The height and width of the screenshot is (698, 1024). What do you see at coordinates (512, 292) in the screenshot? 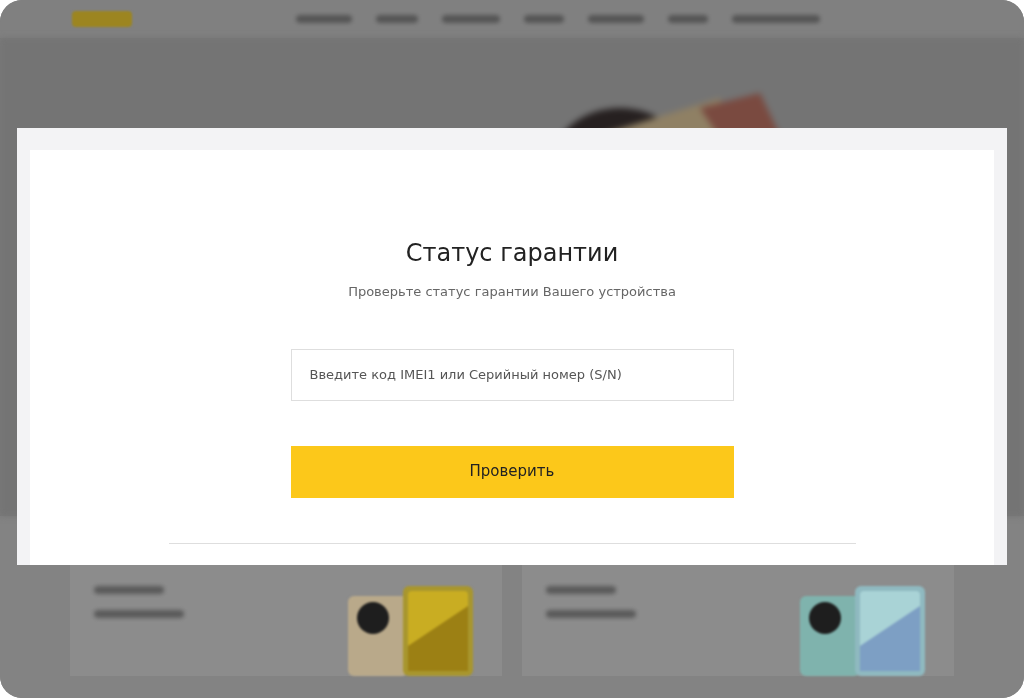
I see `dialog-subtitle: Проверьте статус гарантии Вашего устройства` at bounding box center [512, 292].